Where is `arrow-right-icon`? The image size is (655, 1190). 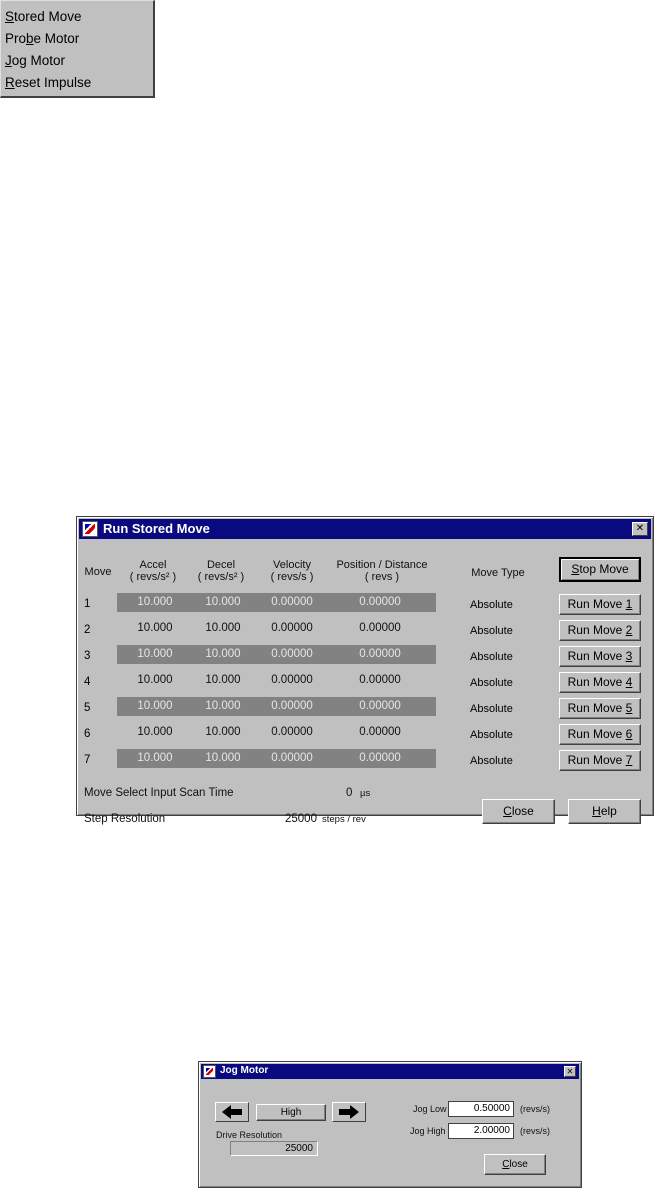
arrow-right-icon is located at coordinates (349, 1112).